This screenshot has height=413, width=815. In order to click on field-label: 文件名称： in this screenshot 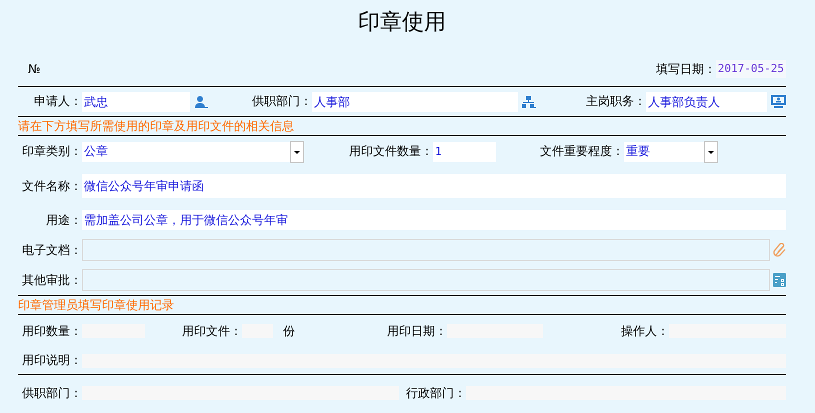, I will do `click(51, 186)`.